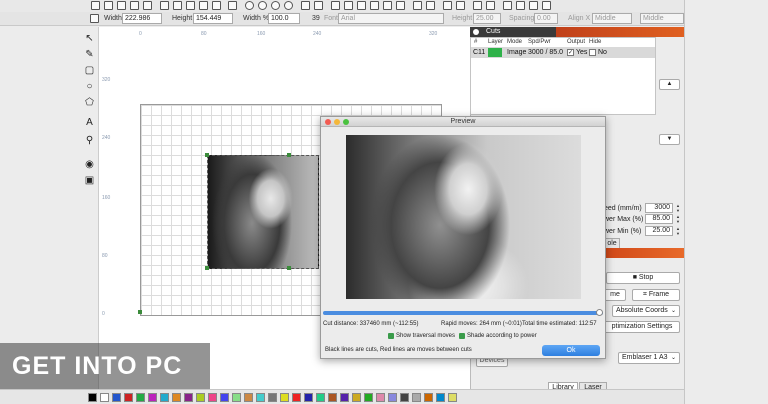 The image size is (768, 404). Describe the element at coordinates (599, 312) in the screenshot. I see `preview-slider-knob` at that location.